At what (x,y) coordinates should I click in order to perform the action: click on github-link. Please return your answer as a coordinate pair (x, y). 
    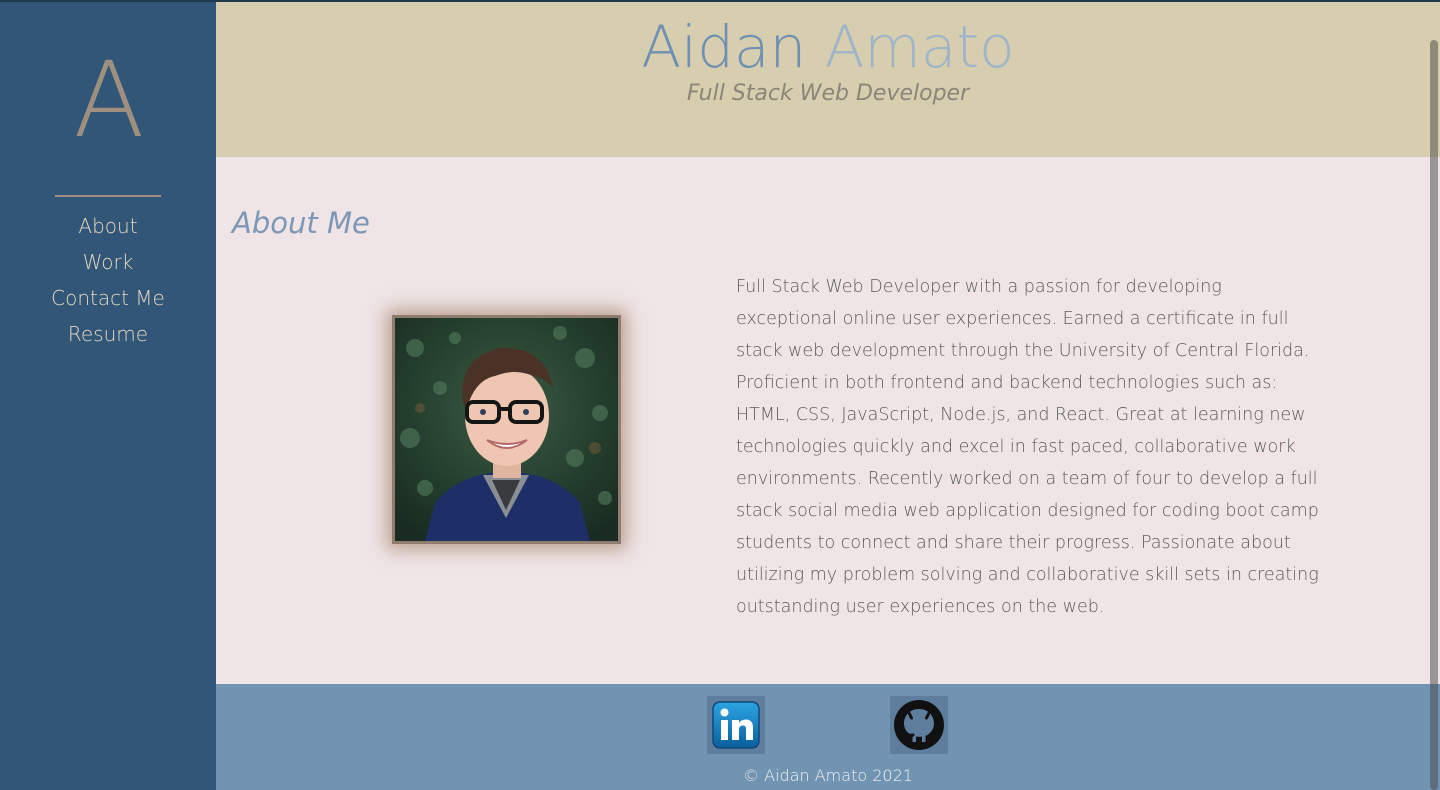
    Looking at the image, I should click on (919, 725).